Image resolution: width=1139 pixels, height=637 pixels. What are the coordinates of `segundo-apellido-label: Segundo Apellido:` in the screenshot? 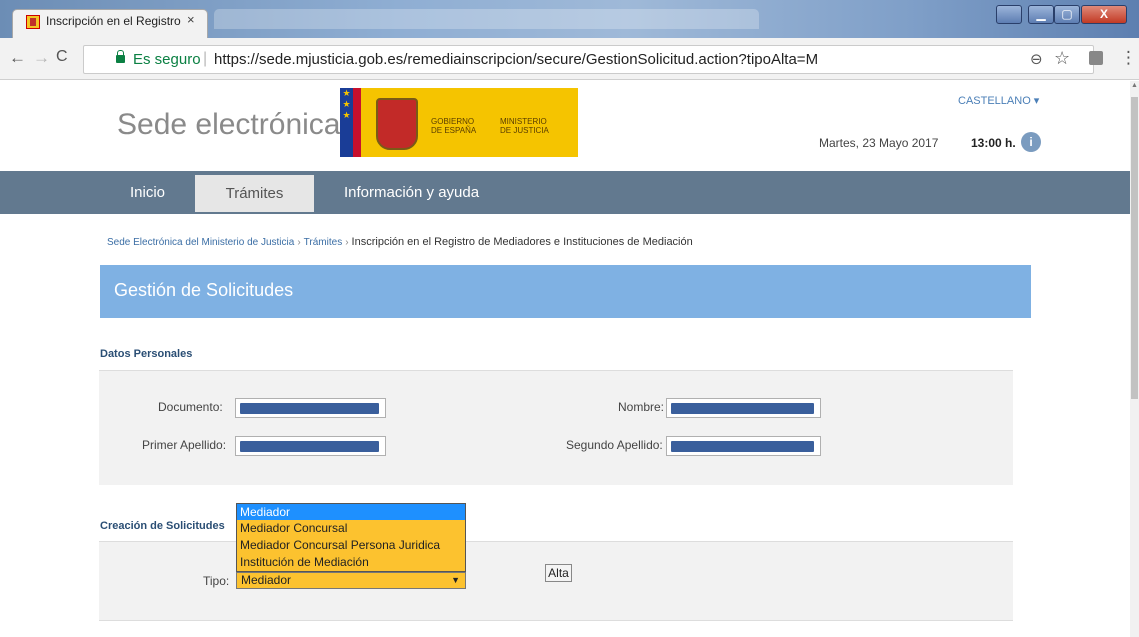 It's located at (614, 445).